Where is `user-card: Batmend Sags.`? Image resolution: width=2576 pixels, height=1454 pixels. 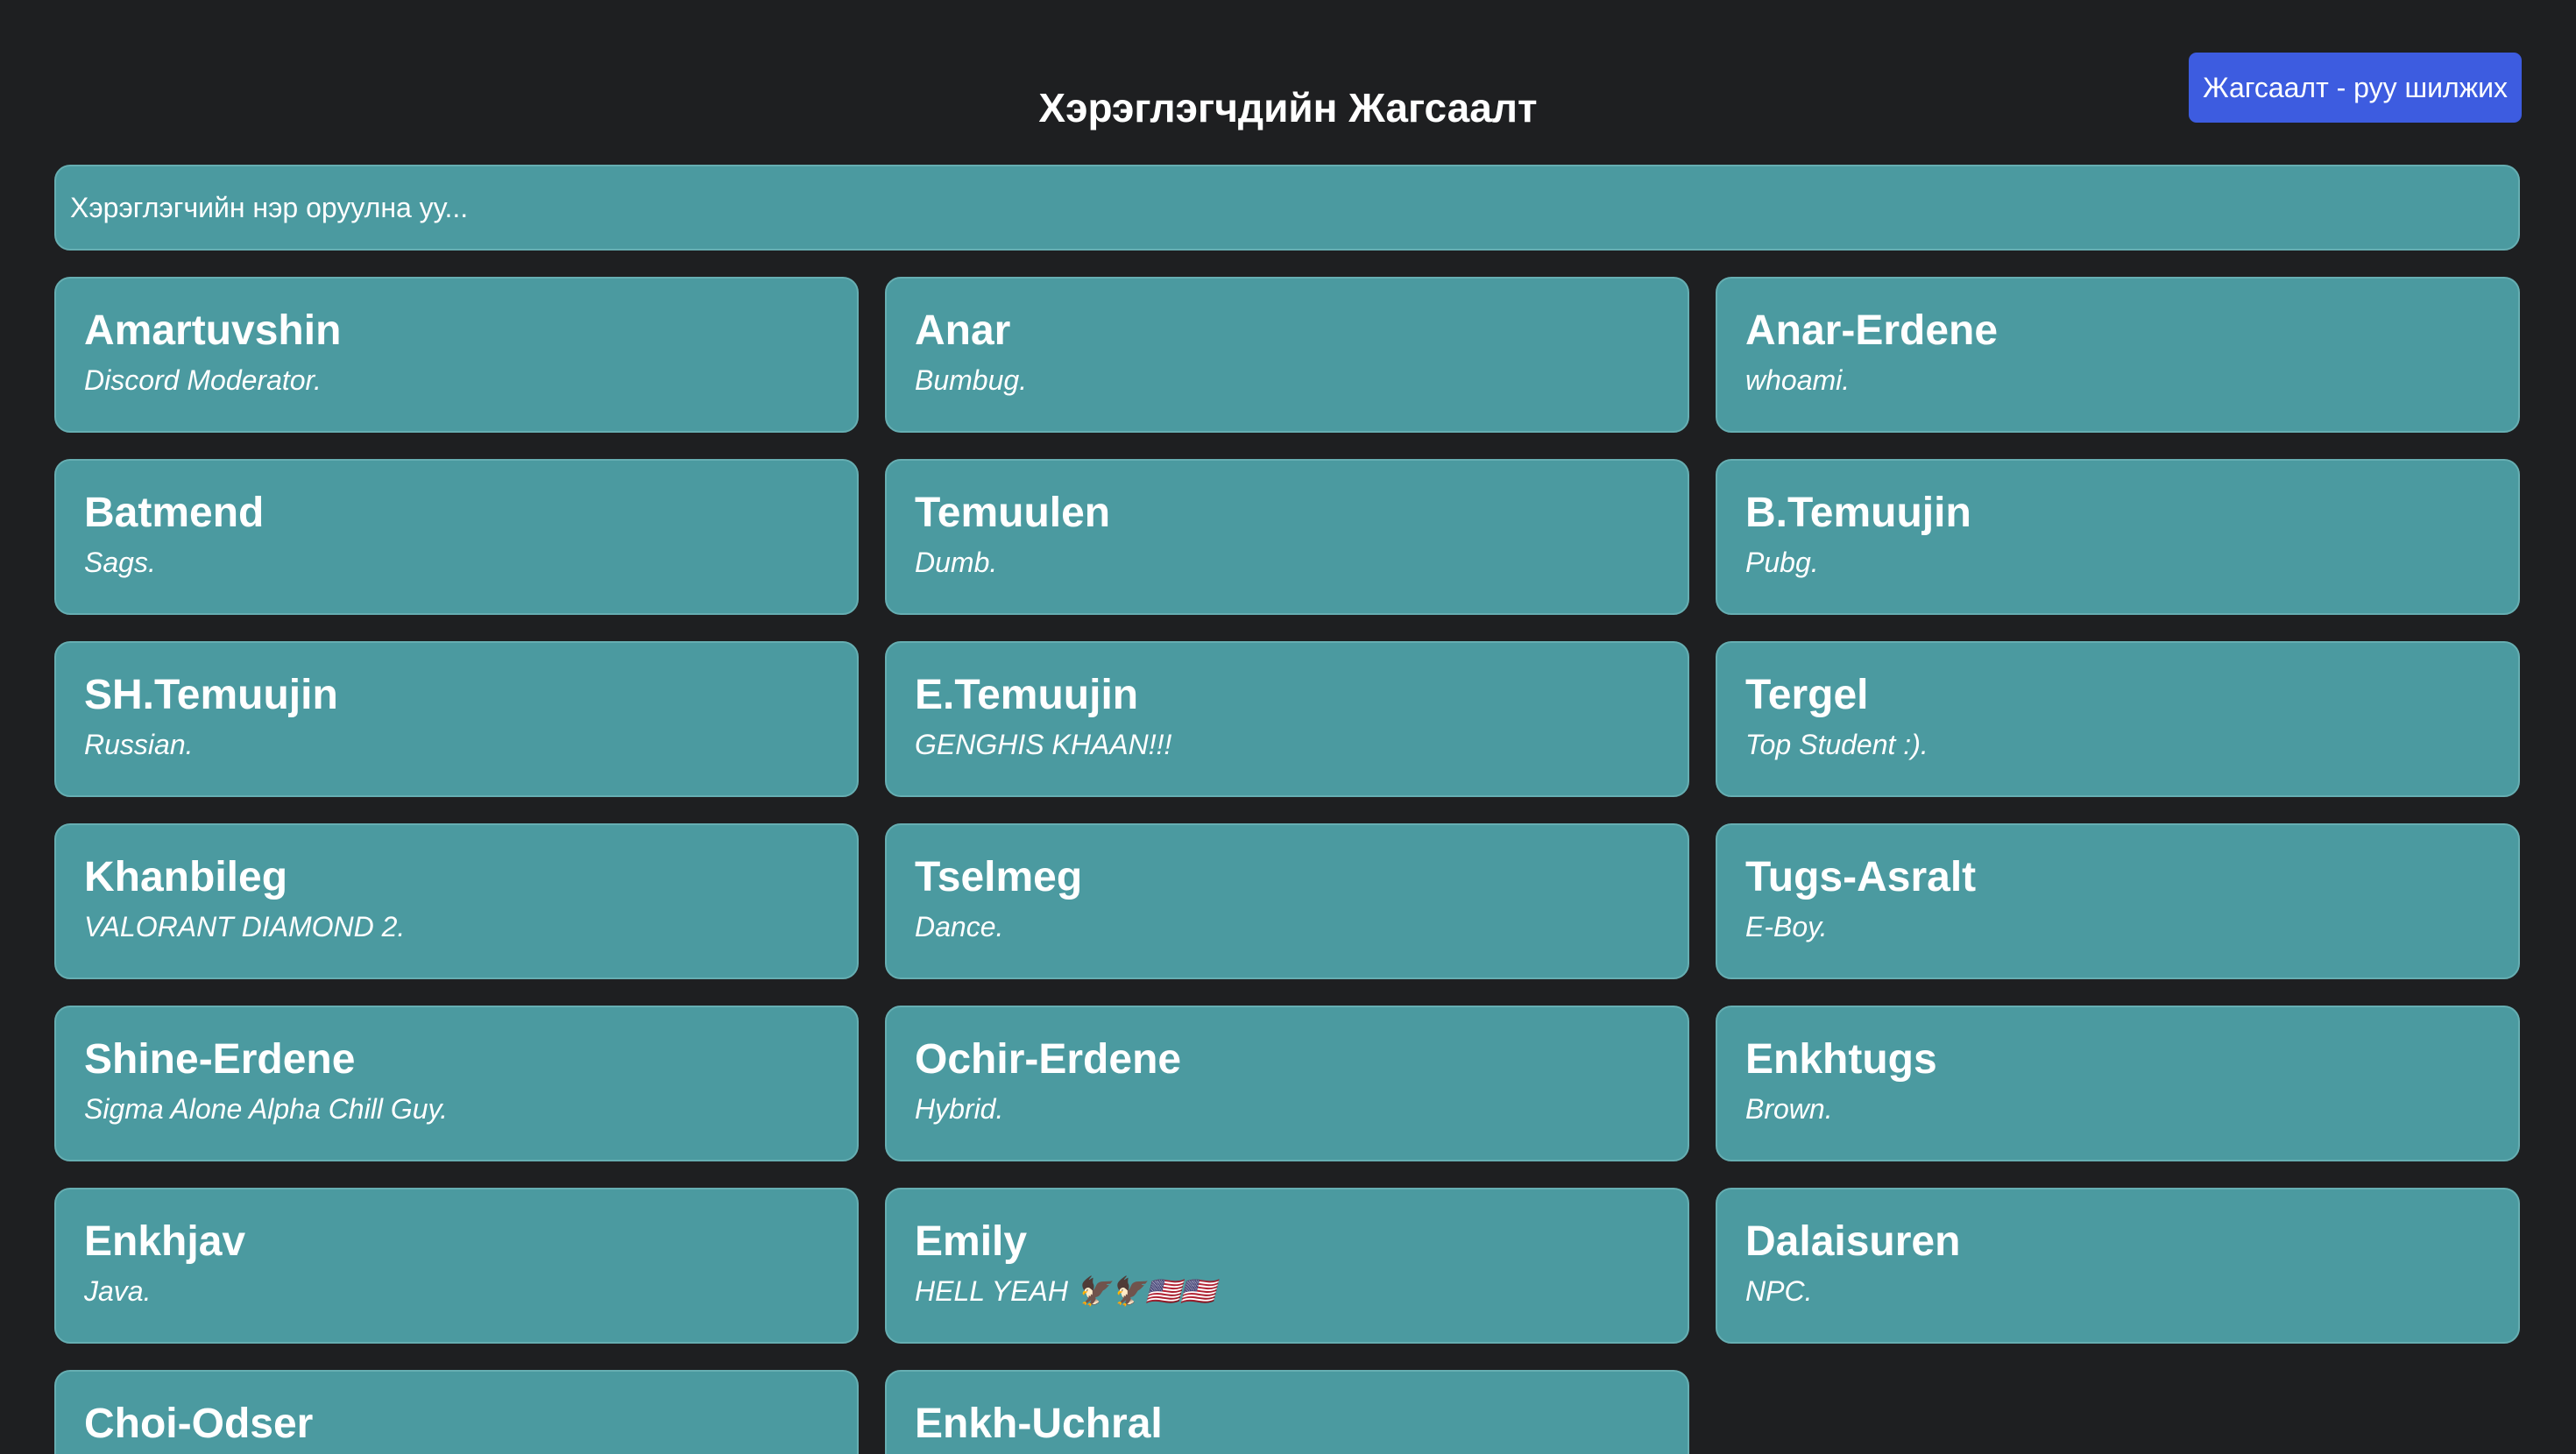 user-card: Batmend Sags. is located at coordinates (456, 537).